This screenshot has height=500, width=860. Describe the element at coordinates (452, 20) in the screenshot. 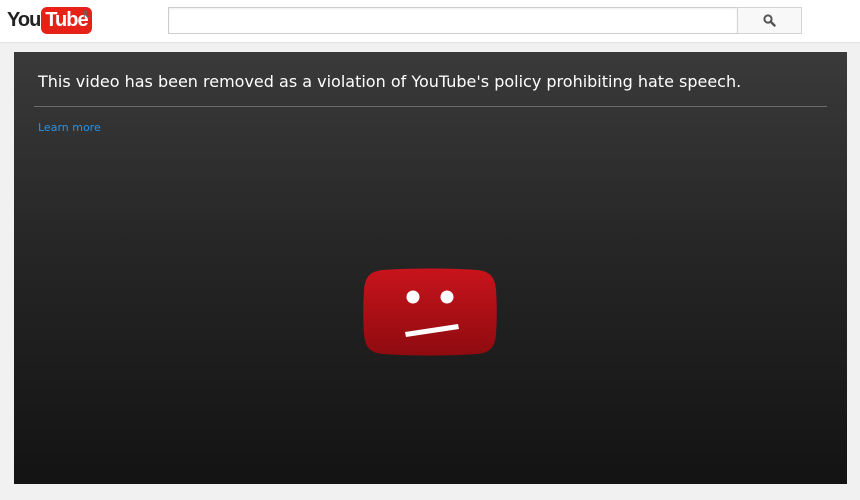

I see `search-input` at that location.